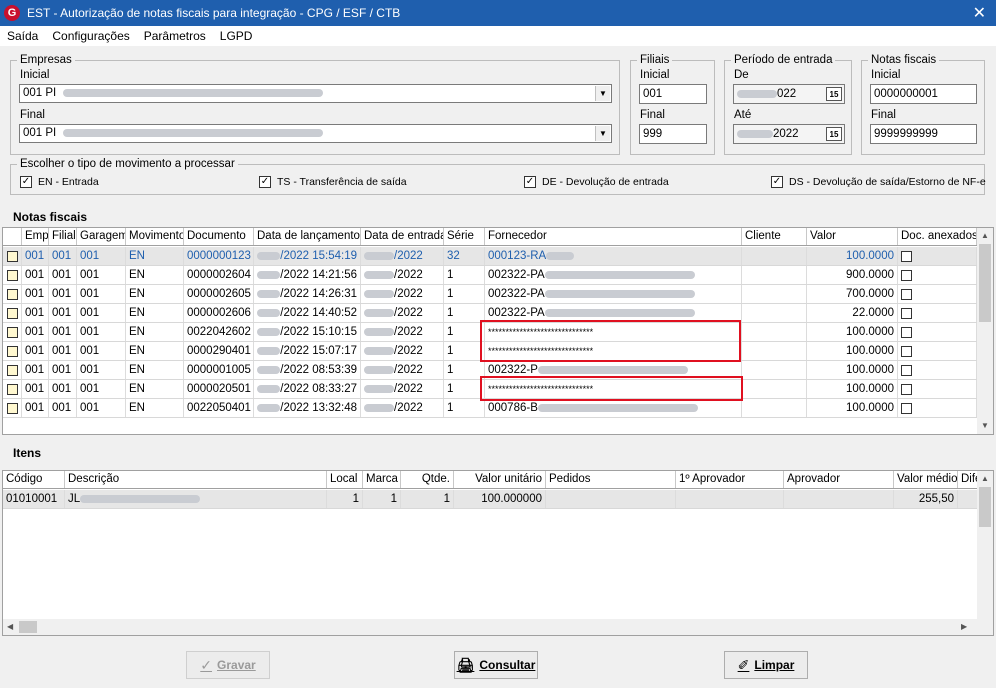 The height and width of the screenshot is (688, 996). I want to click on consultar-button: 🖨 Consultar, so click(496, 665).